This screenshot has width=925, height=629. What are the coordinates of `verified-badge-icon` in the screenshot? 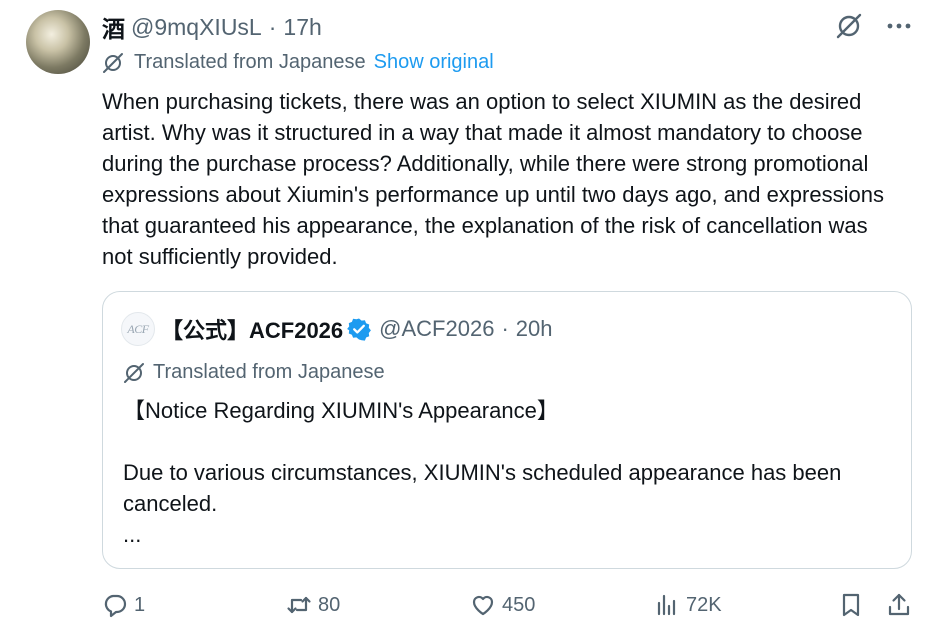 It's located at (359, 329).